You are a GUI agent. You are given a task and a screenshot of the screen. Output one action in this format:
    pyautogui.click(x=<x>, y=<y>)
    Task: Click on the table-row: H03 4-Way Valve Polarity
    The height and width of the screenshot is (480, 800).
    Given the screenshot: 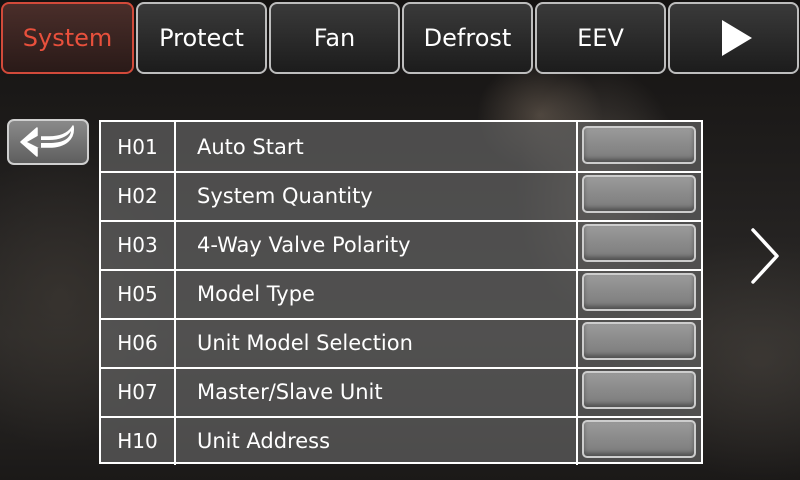 What is the action you would take?
    pyautogui.click(x=401, y=245)
    